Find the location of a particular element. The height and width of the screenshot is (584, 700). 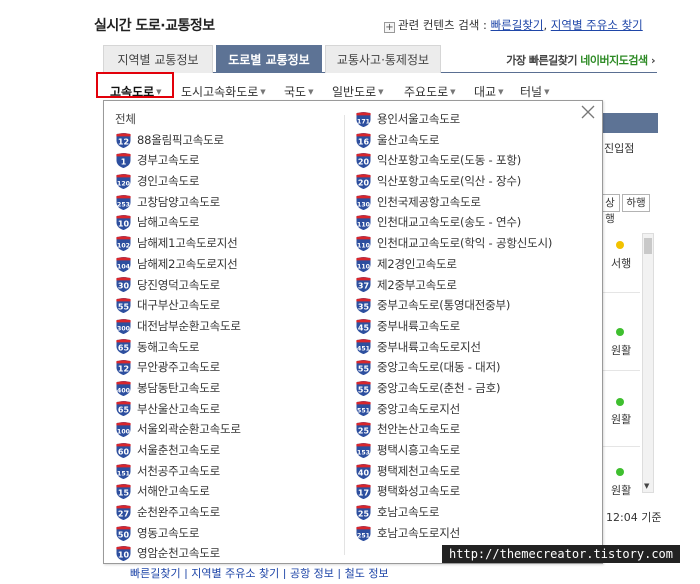

road-item: 35 중부고속도로(통영대전중부) is located at coordinates (453, 305).